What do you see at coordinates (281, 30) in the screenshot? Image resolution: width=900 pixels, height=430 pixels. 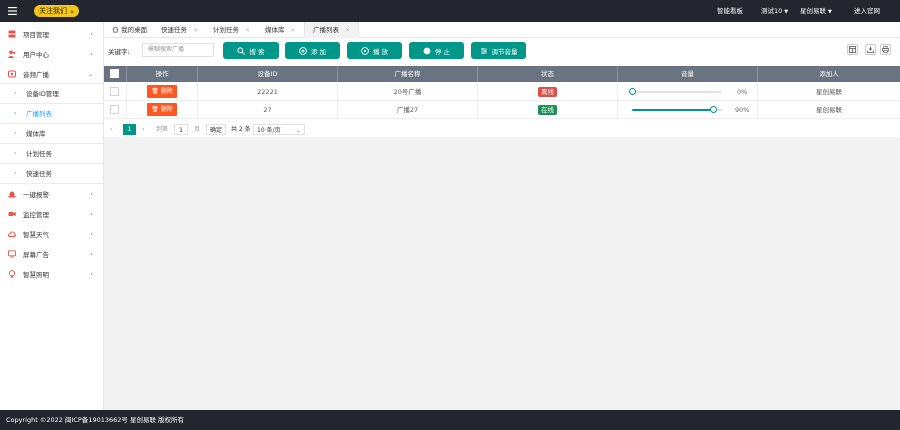 I see `tab-media-library: 媒体库 ✕` at bounding box center [281, 30].